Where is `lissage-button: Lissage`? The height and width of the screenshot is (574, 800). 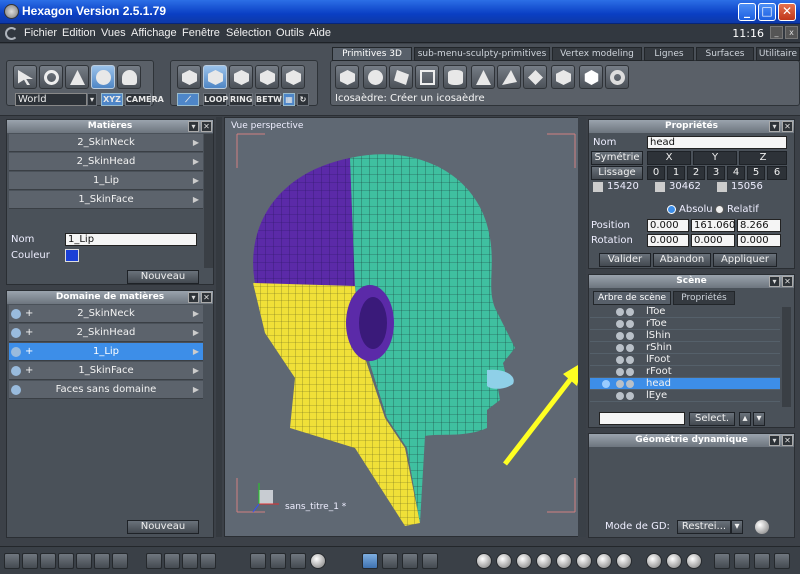
lissage-button: Lissage is located at coordinates (617, 173).